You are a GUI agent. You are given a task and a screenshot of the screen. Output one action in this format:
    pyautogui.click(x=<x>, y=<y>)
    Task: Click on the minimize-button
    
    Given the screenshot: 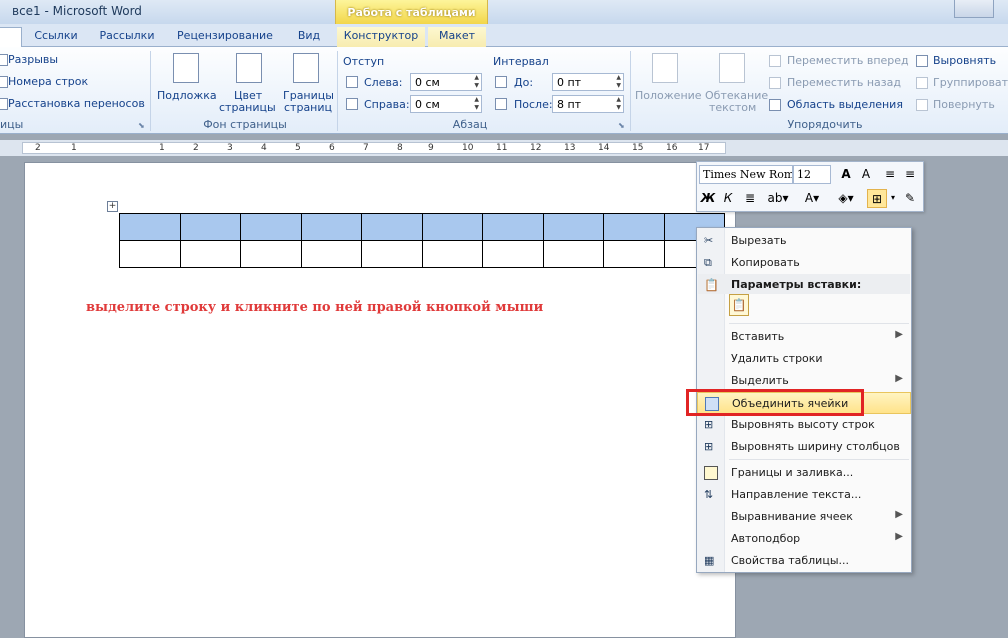 What is the action you would take?
    pyautogui.click(x=974, y=9)
    